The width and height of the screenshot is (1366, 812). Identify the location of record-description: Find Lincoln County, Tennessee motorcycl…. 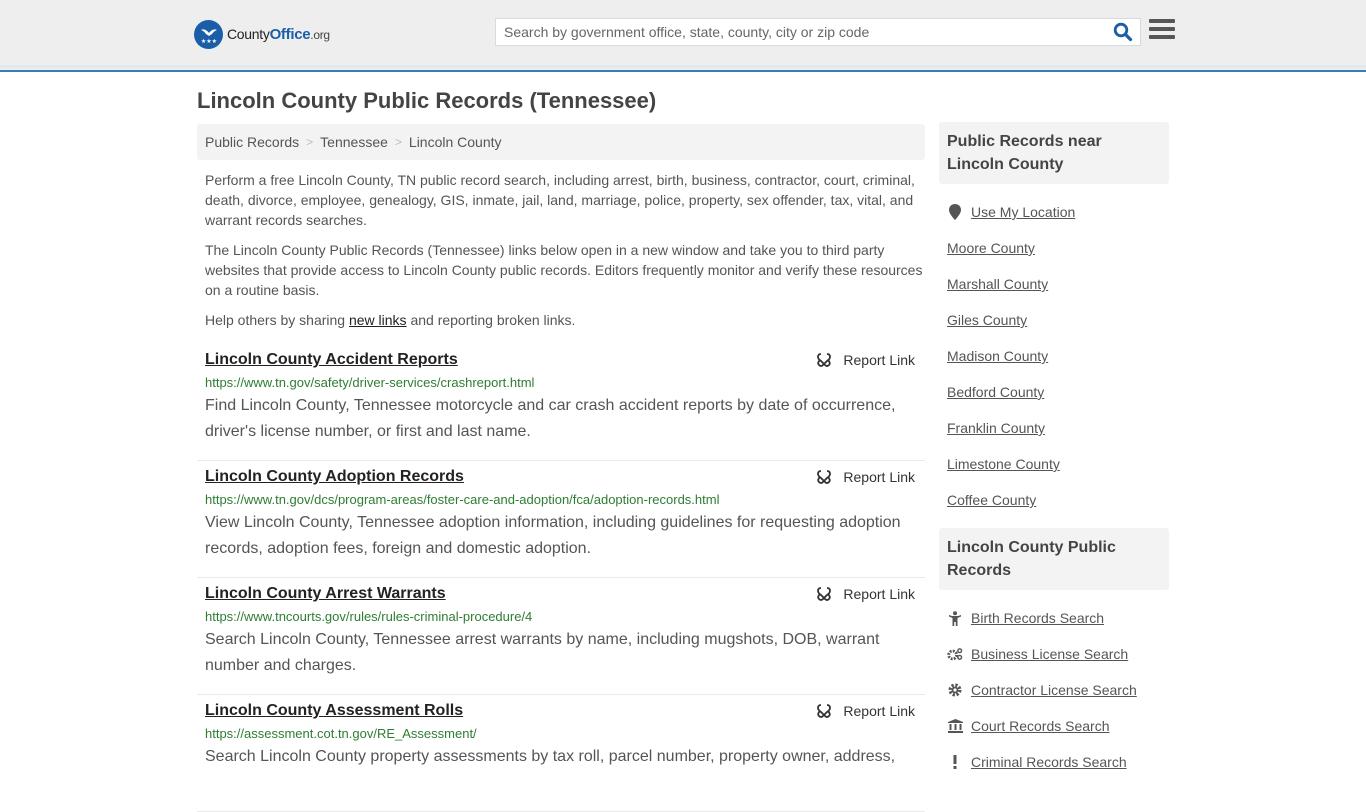
(550, 418).